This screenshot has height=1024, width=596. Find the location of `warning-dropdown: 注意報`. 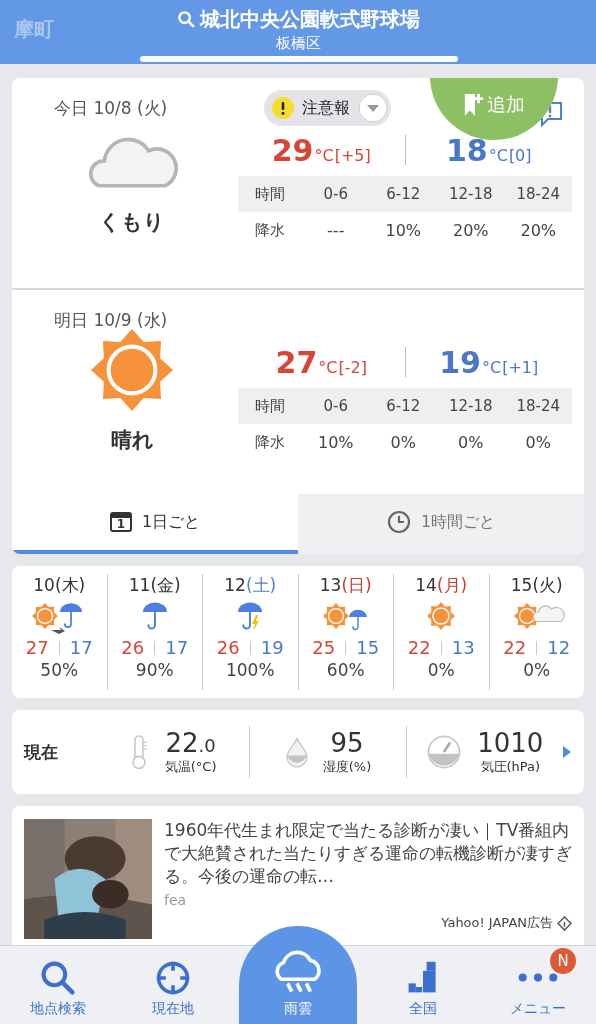

warning-dropdown: 注意報 is located at coordinates (327, 108).